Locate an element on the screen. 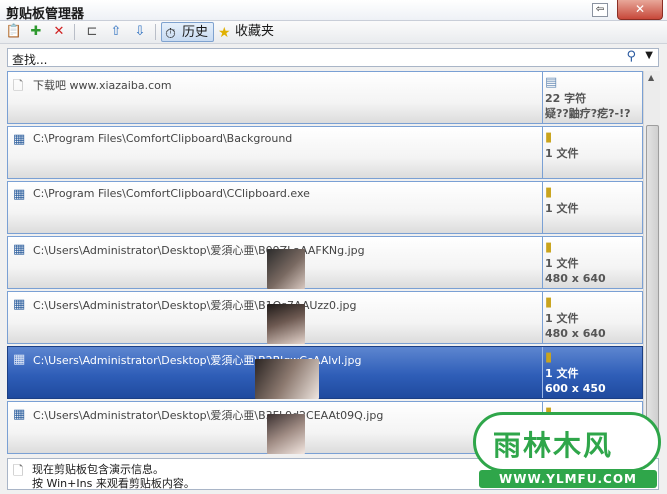 Image resolution: width=667 pixels, height=494 pixels. item-meta-preview: 疑??鼬疗?疙?-!? is located at coordinates (588, 113).